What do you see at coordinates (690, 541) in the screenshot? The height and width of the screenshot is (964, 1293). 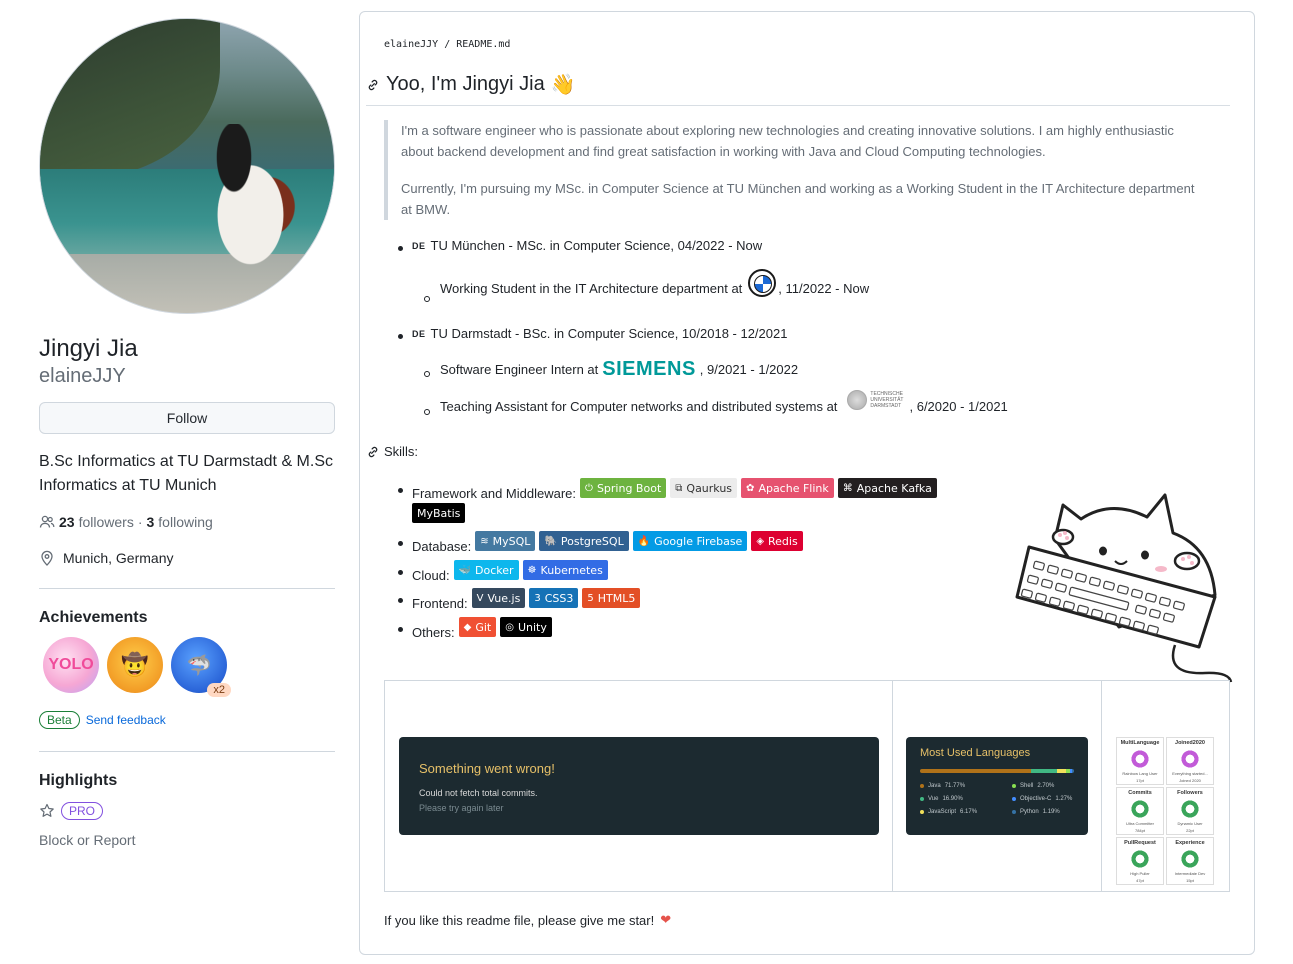 I see `skill-badge: 🔥 Google Firebase` at bounding box center [690, 541].